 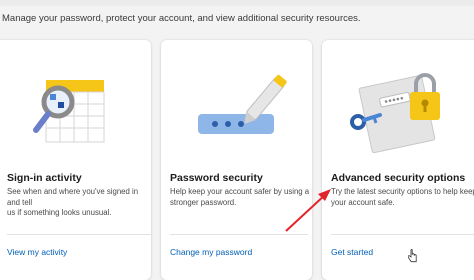 What do you see at coordinates (237, 3) in the screenshot?
I see `top-border` at bounding box center [237, 3].